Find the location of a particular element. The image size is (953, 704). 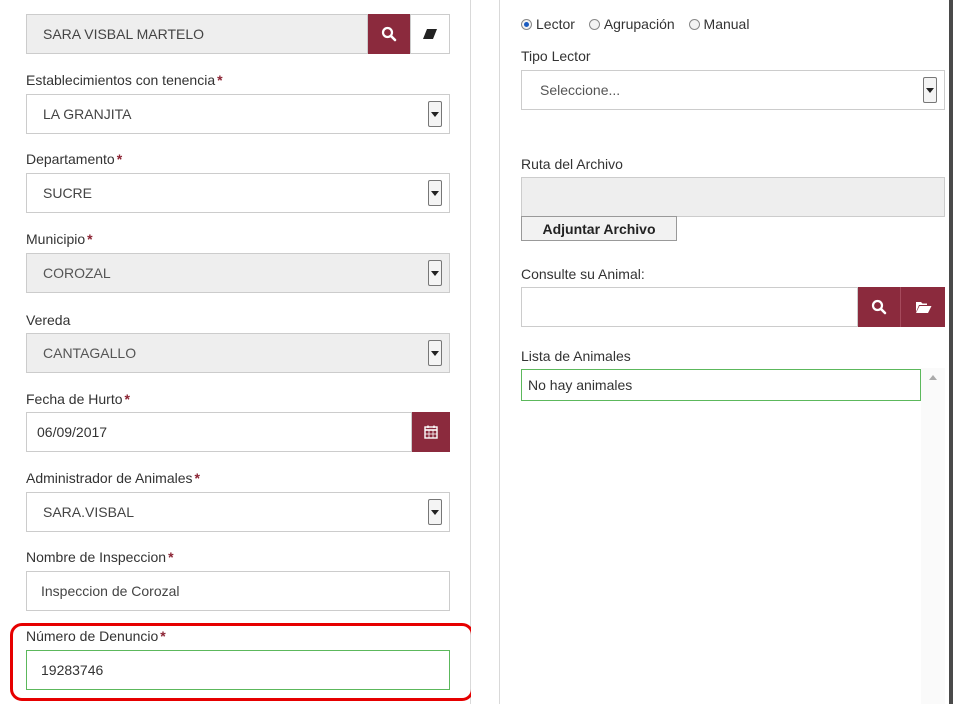

radio-lector: Lector is located at coordinates (548, 24).